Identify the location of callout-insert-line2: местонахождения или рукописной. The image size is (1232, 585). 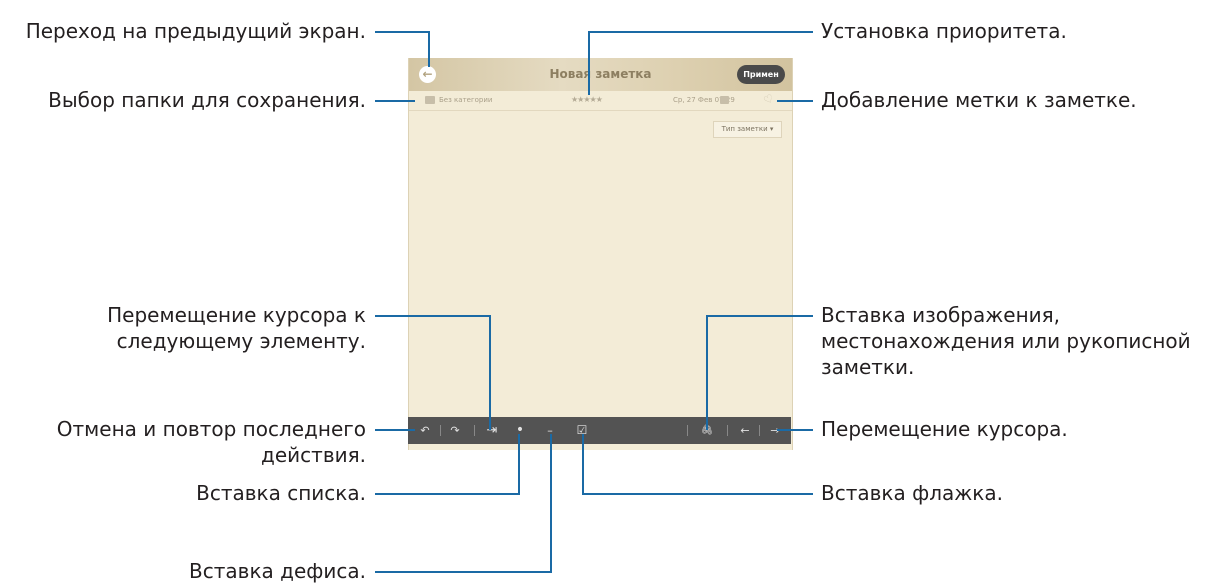
(1006, 341).